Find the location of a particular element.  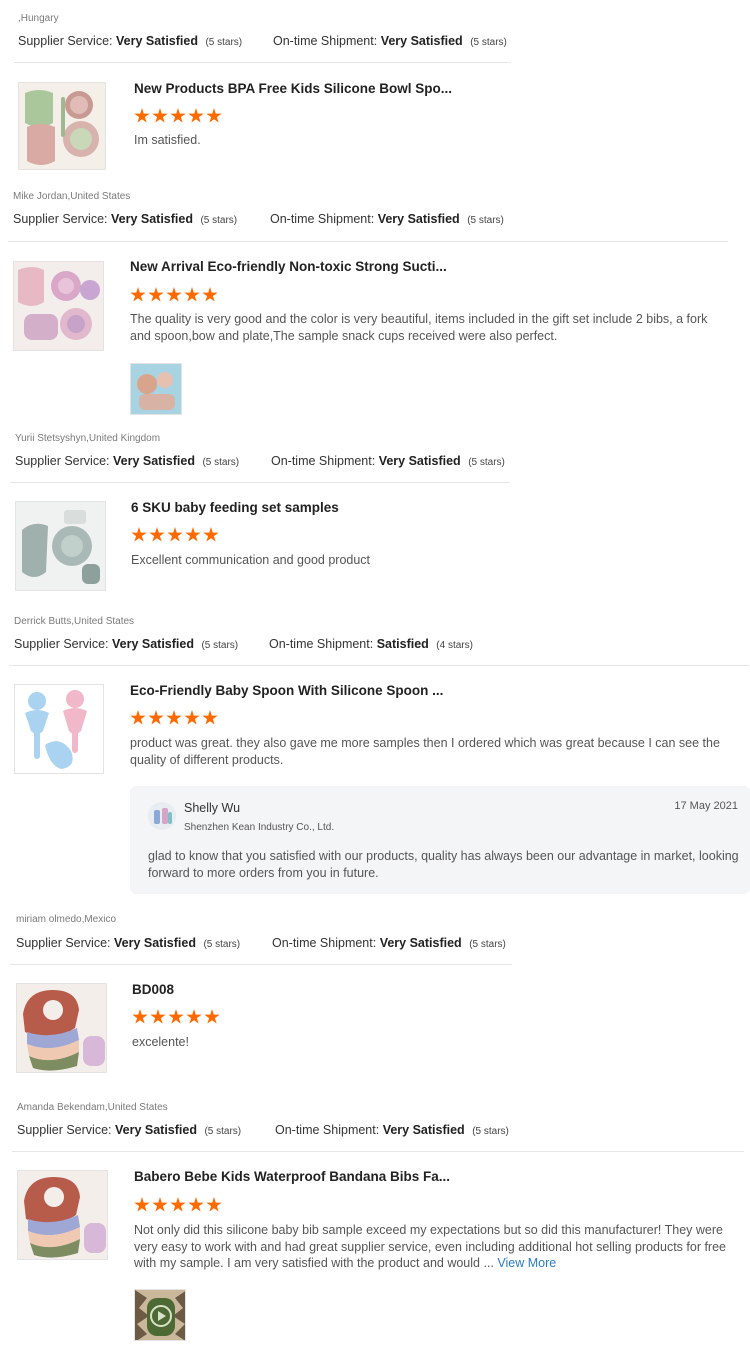

view-more-link: View More is located at coordinates (526, 1263).